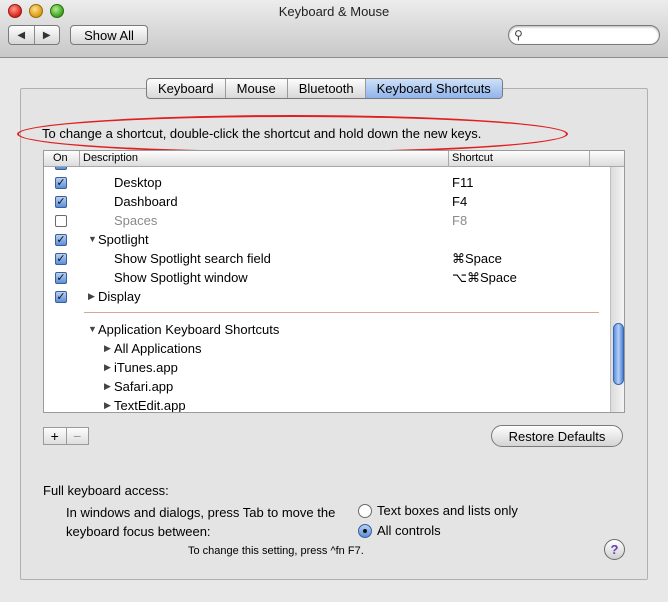 The height and width of the screenshot is (602, 668). I want to click on shortcut-keys: F11, so click(462, 182).